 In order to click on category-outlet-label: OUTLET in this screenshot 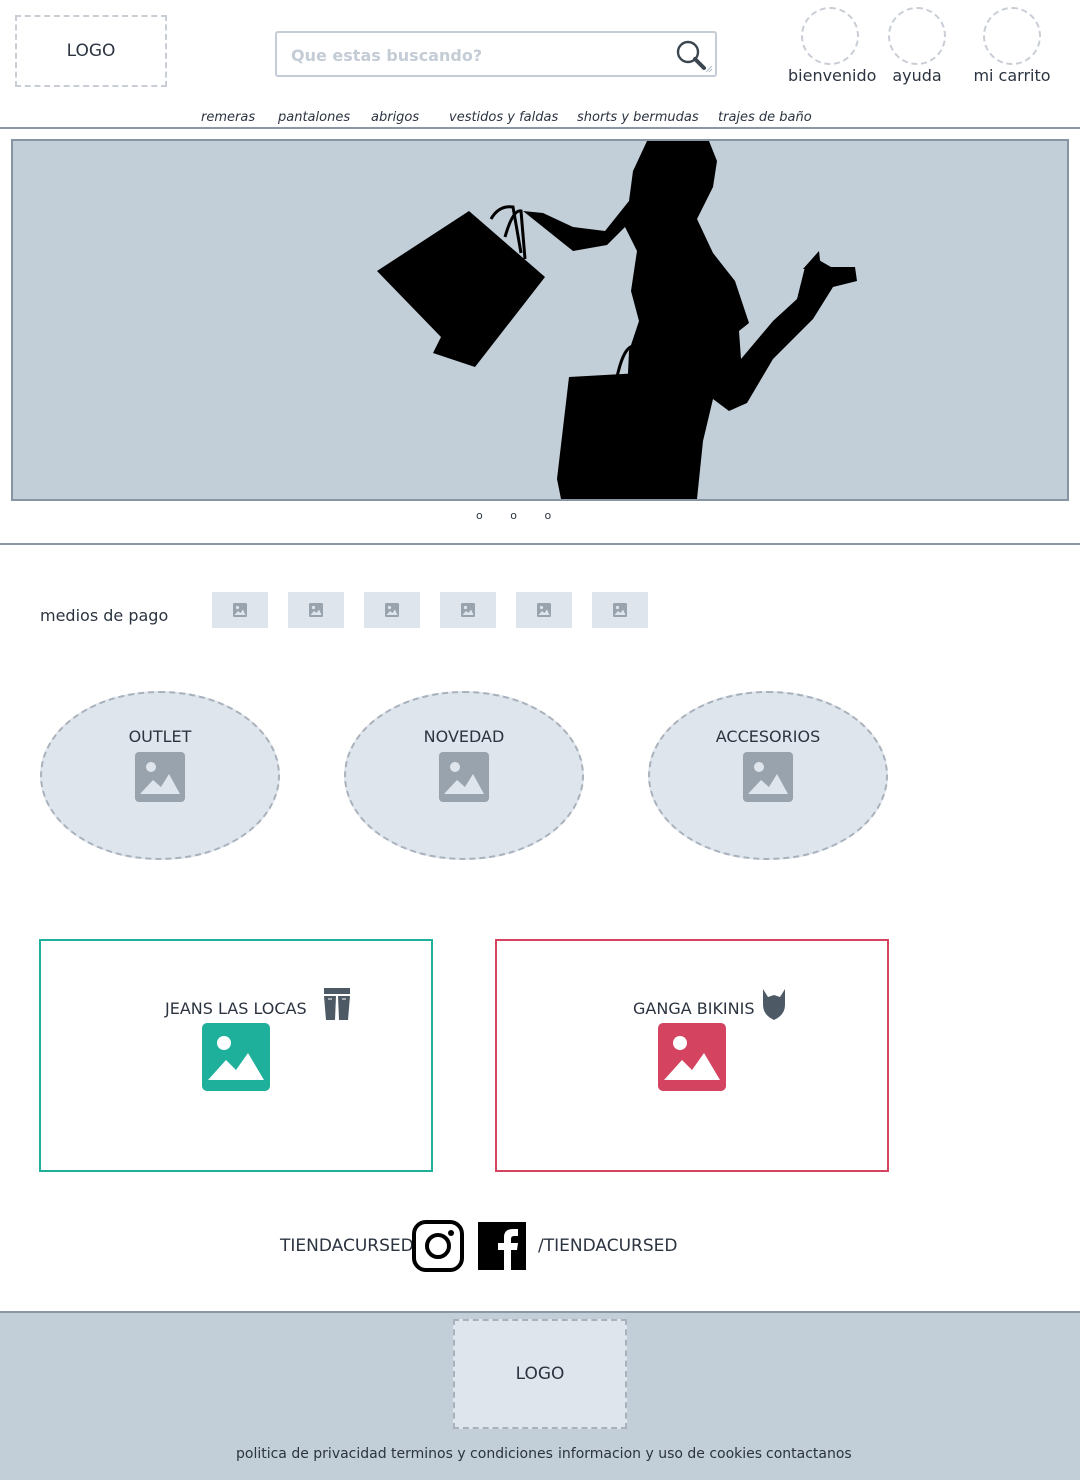, I will do `click(160, 736)`.